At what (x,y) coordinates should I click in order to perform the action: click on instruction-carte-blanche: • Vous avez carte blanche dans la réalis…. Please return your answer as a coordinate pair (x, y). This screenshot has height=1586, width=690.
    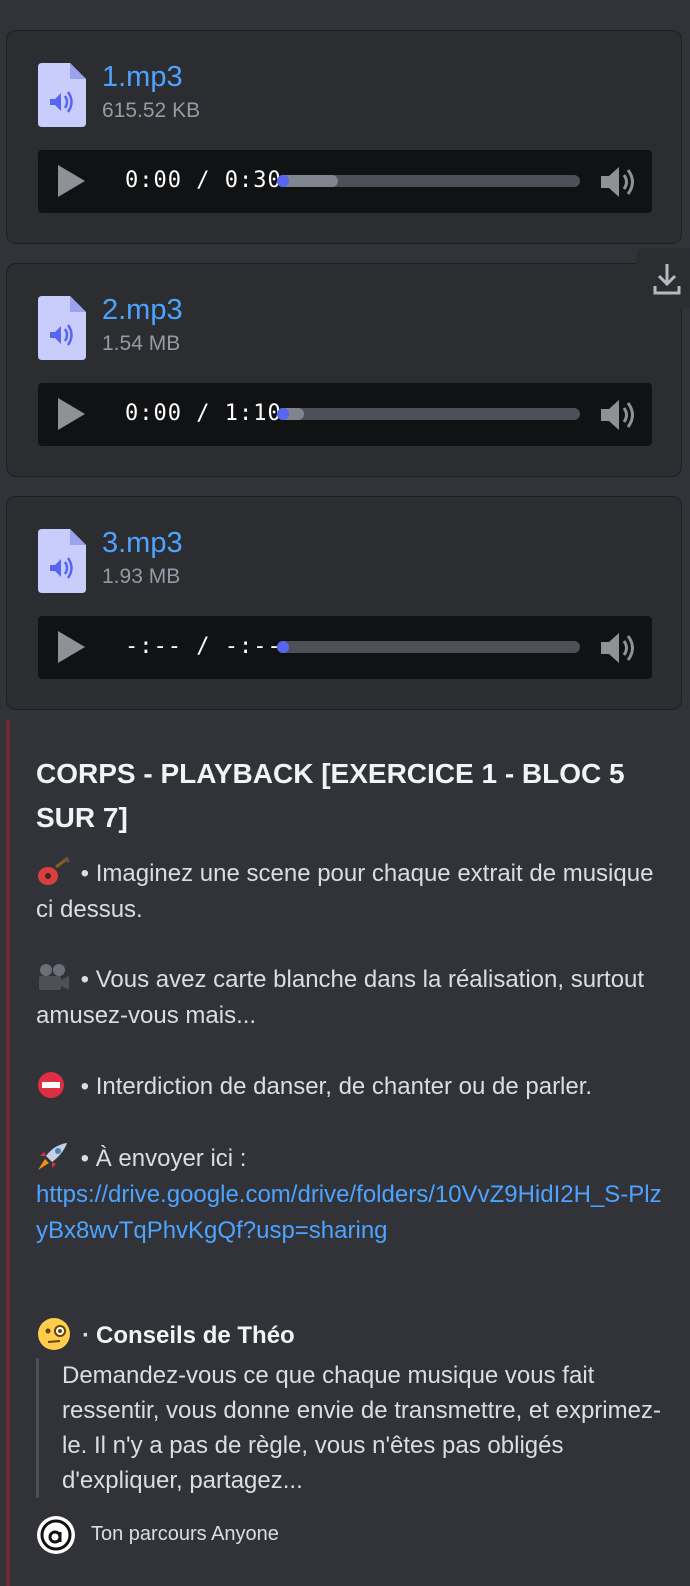
    Looking at the image, I should click on (351, 998).